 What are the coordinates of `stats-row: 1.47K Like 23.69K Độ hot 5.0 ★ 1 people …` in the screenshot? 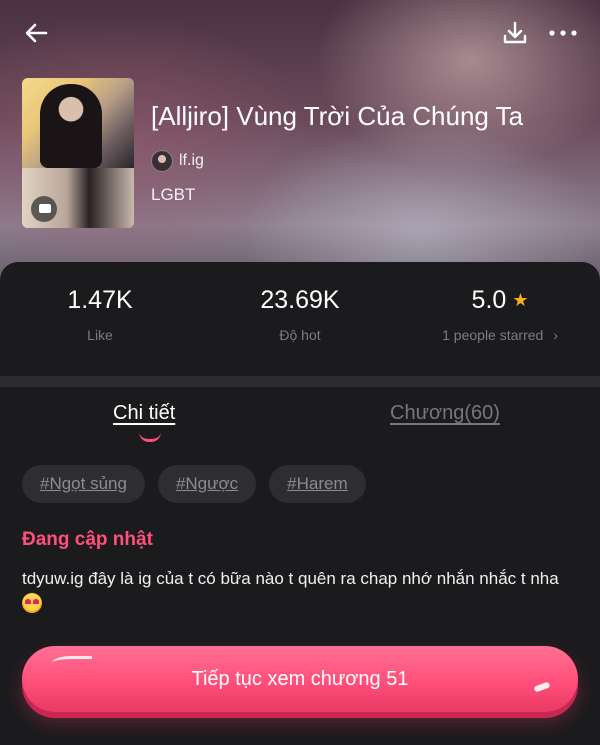 It's located at (300, 317).